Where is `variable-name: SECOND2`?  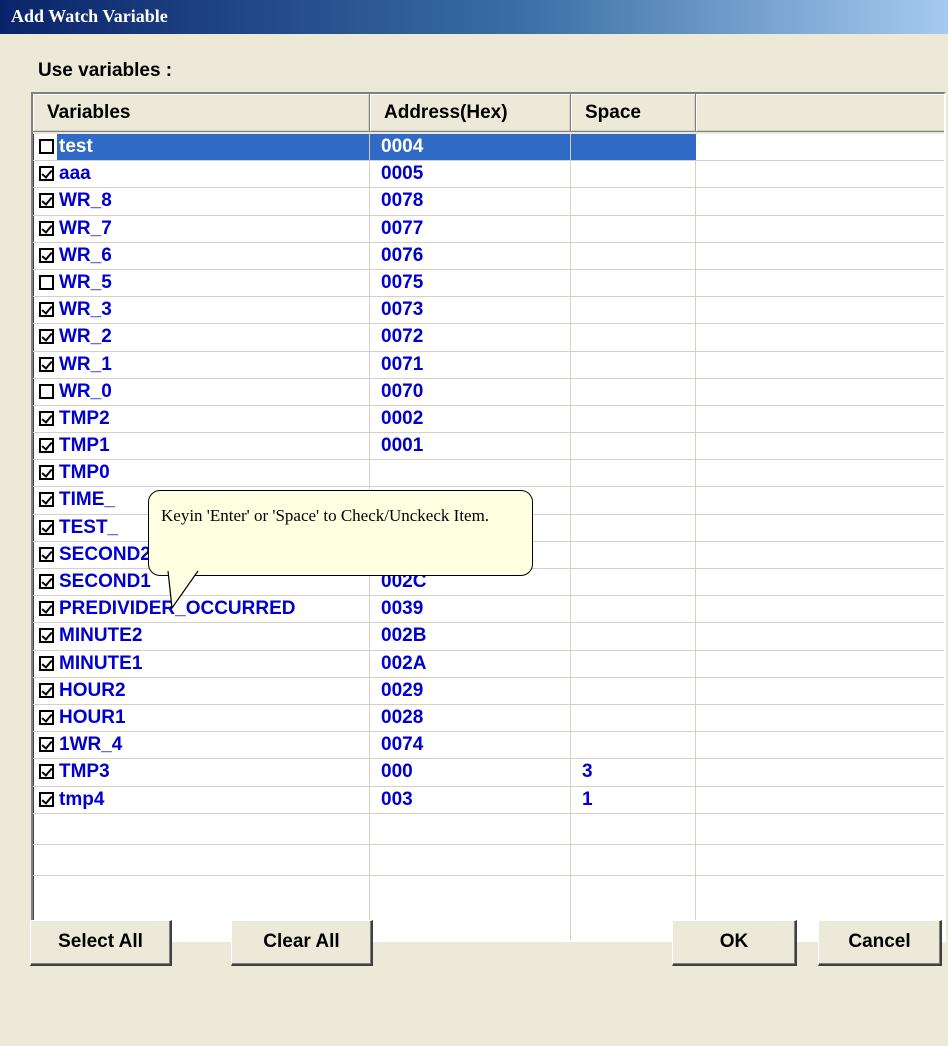 variable-name: SECOND2 is located at coordinates (105, 554).